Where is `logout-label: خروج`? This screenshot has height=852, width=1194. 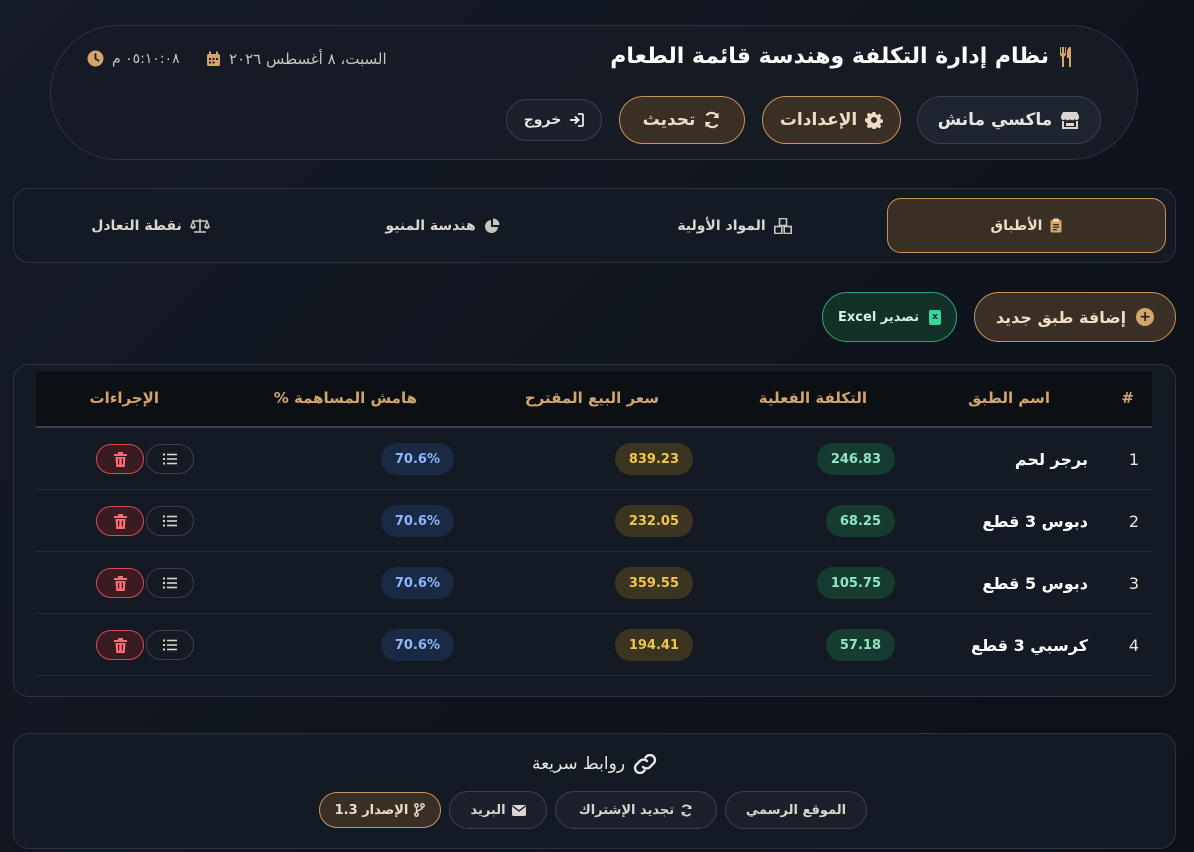 logout-label: خروج is located at coordinates (542, 120).